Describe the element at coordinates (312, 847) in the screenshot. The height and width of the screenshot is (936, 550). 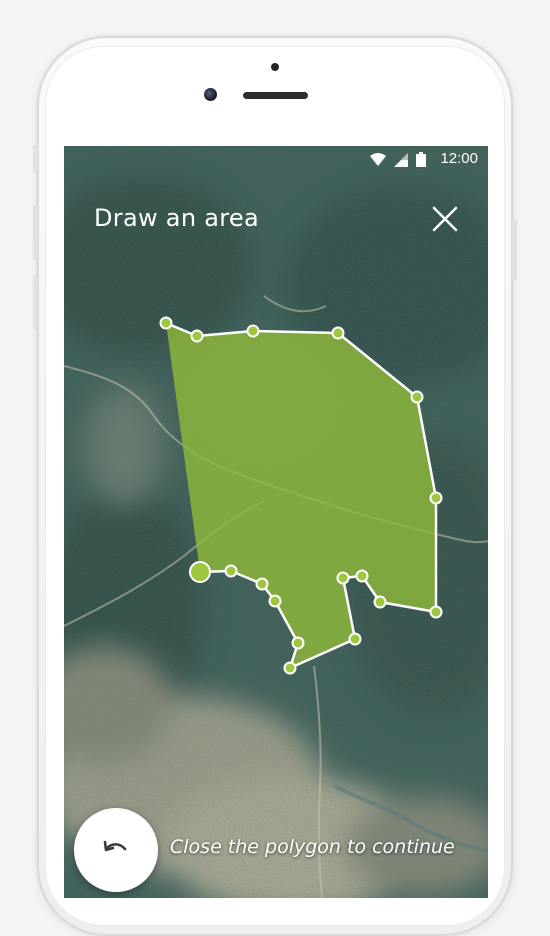
I see `hint-text: Close the polygon to continue` at that location.